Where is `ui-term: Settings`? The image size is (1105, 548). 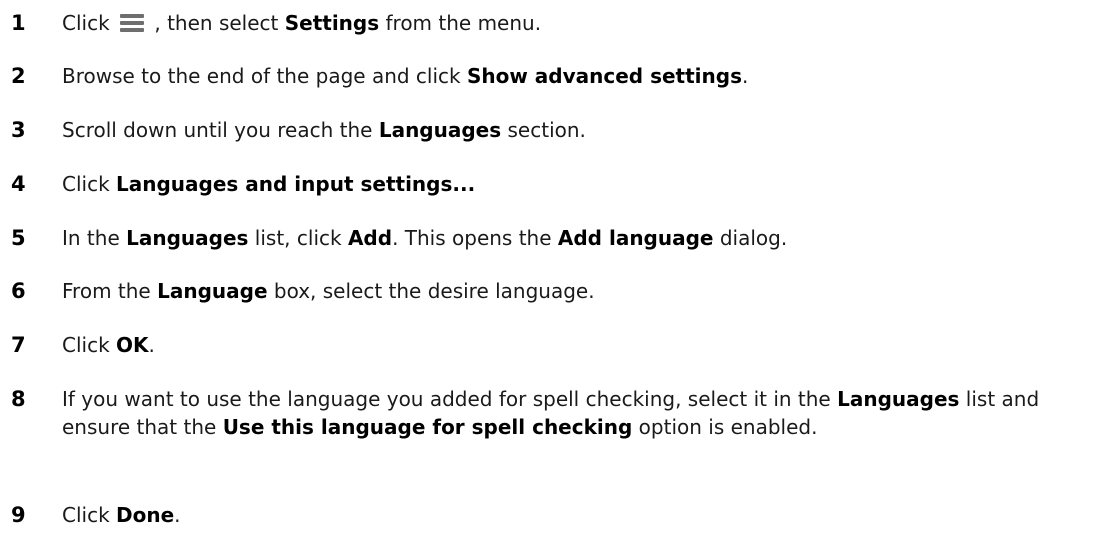
ui-term: Settings is located at coordinates (332, 23).